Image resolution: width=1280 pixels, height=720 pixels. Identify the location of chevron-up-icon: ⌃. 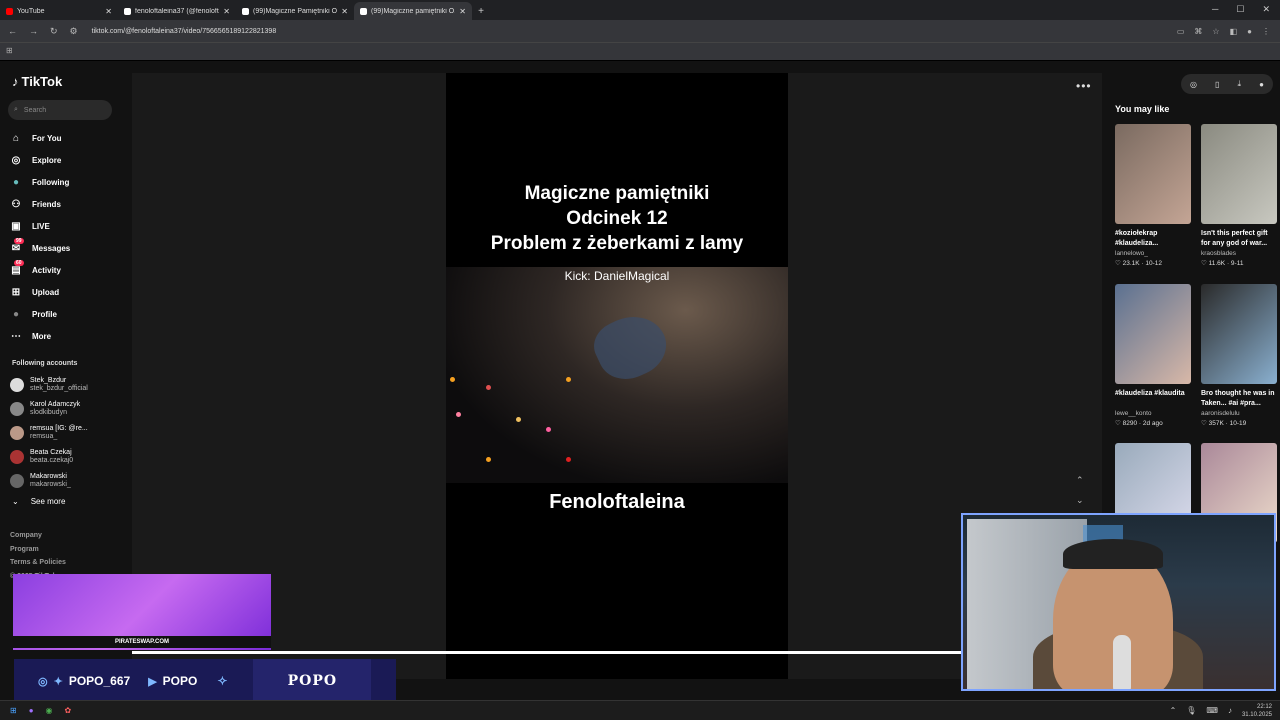
(1080, 480).